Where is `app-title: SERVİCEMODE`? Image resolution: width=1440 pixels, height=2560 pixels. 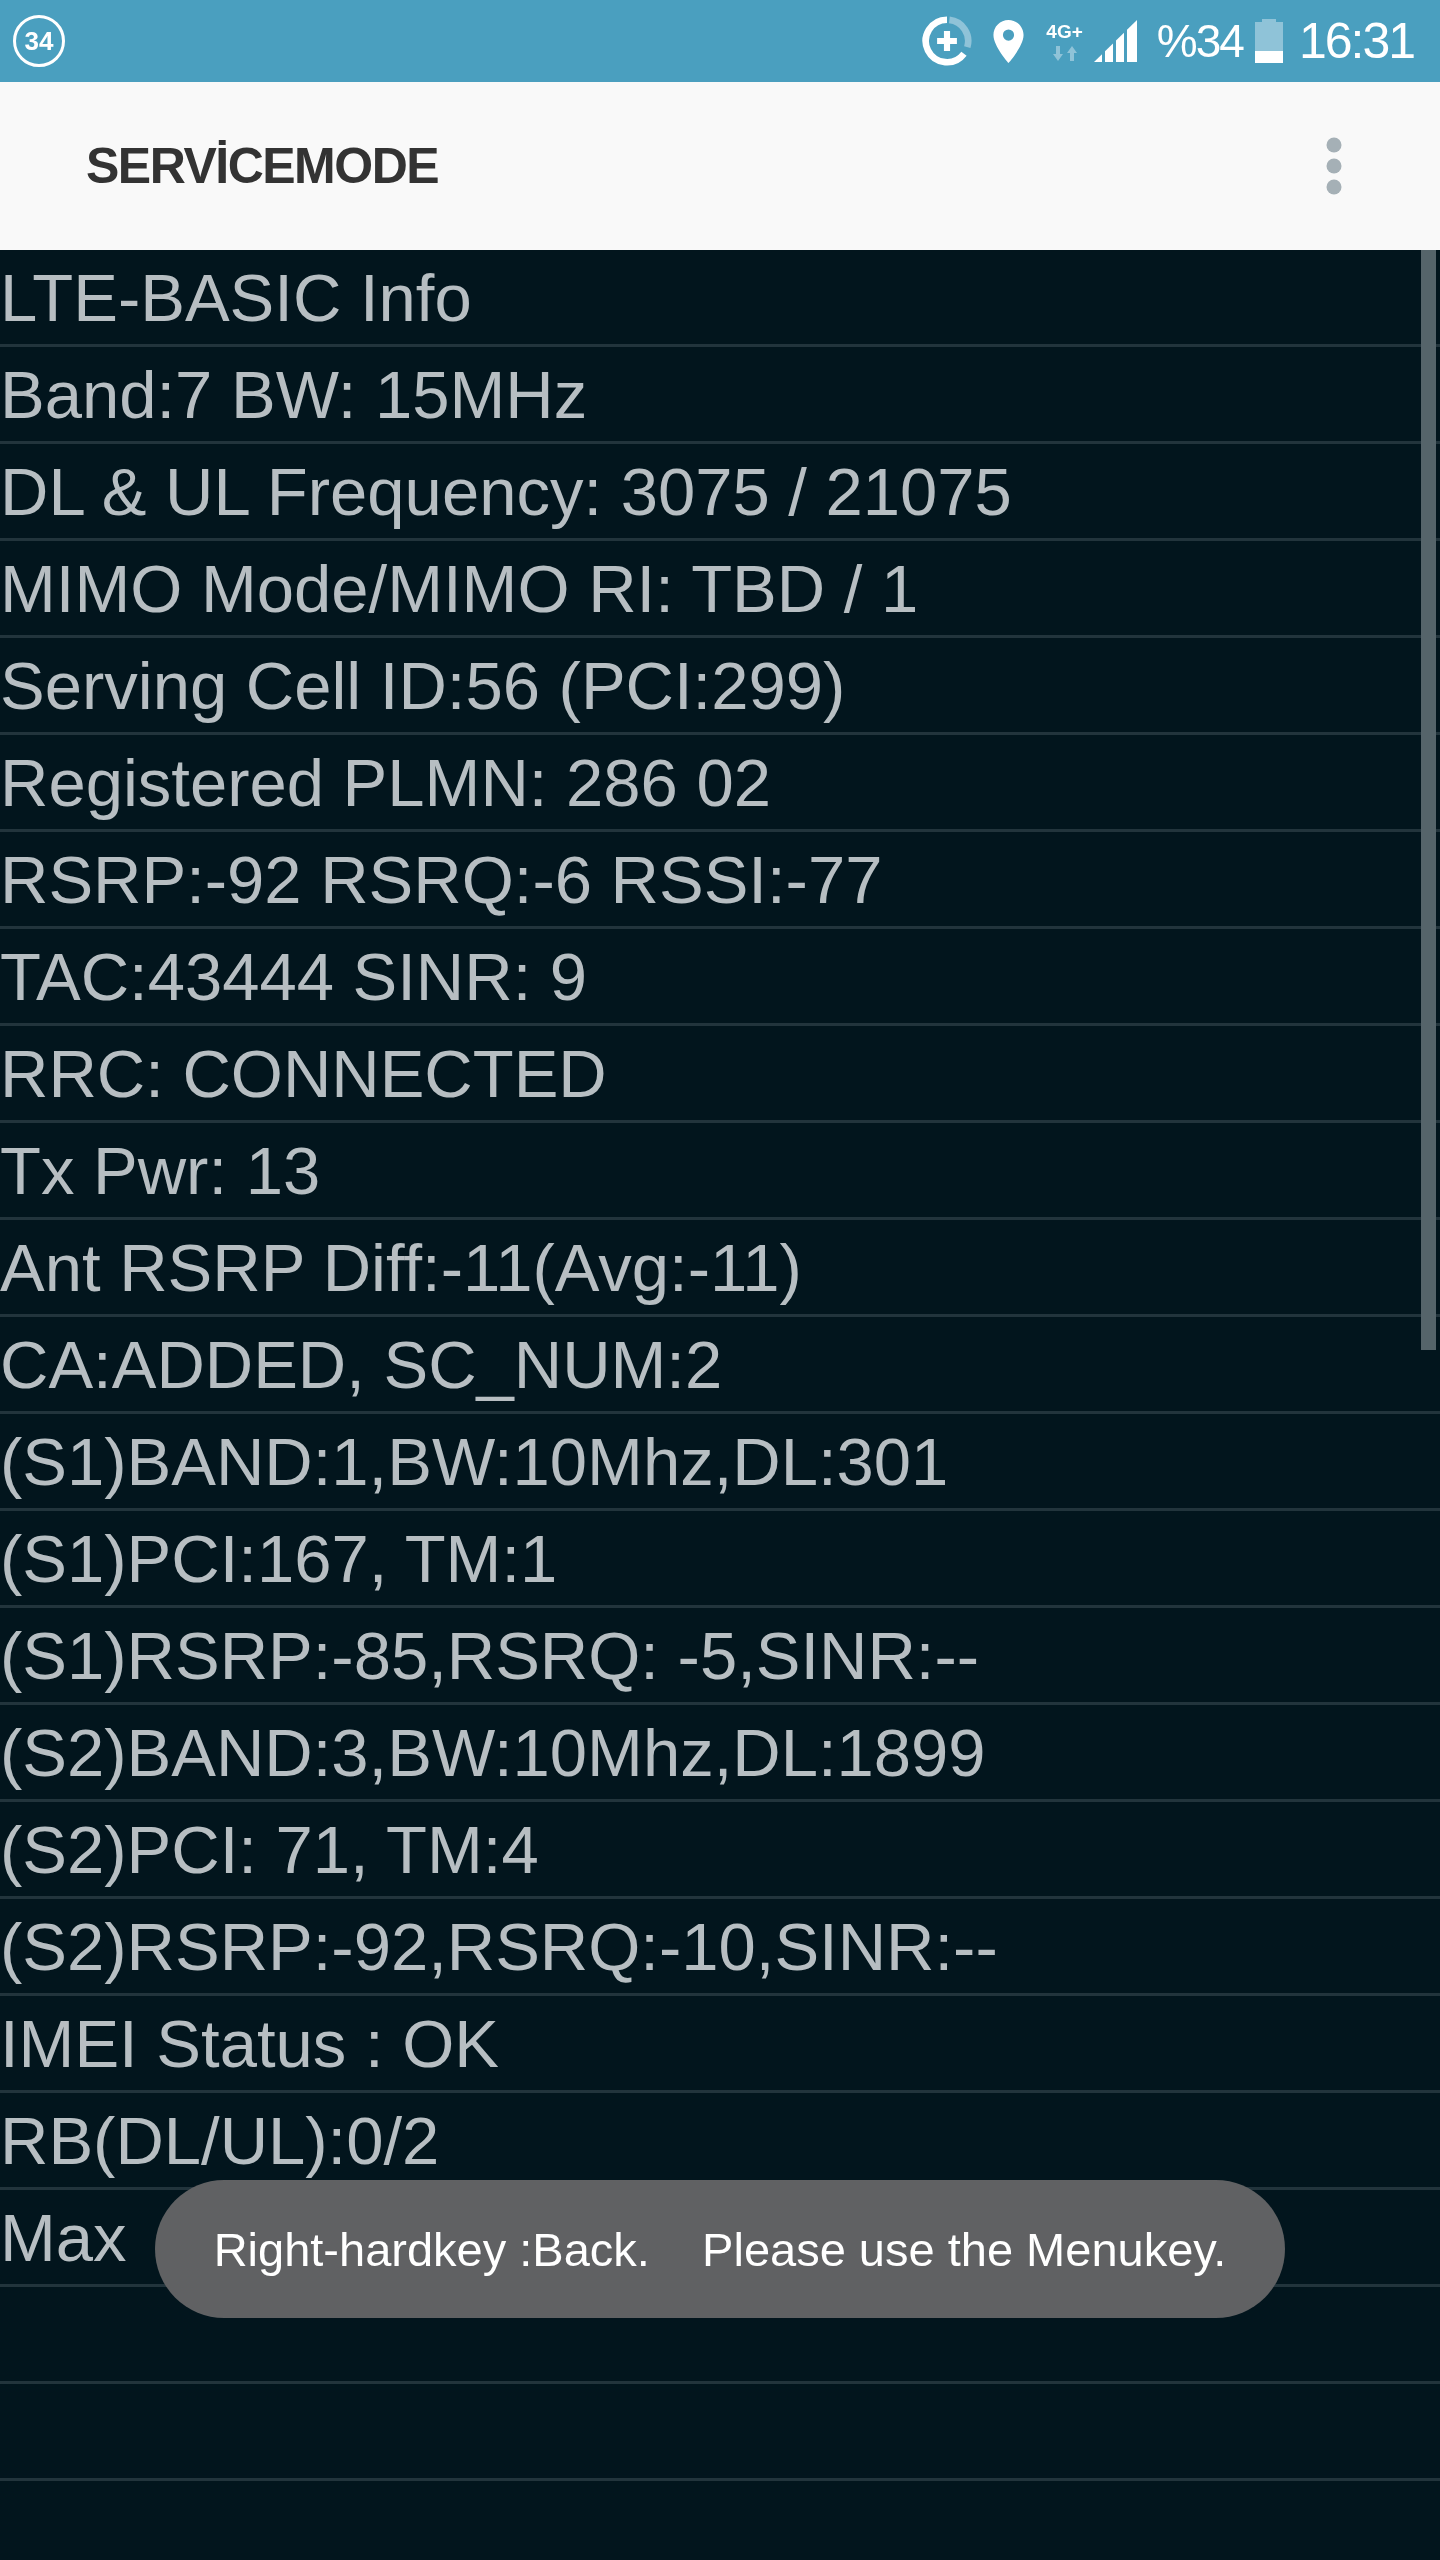 app-title: SERVİCEMODE is located at coordinates (262, 166).